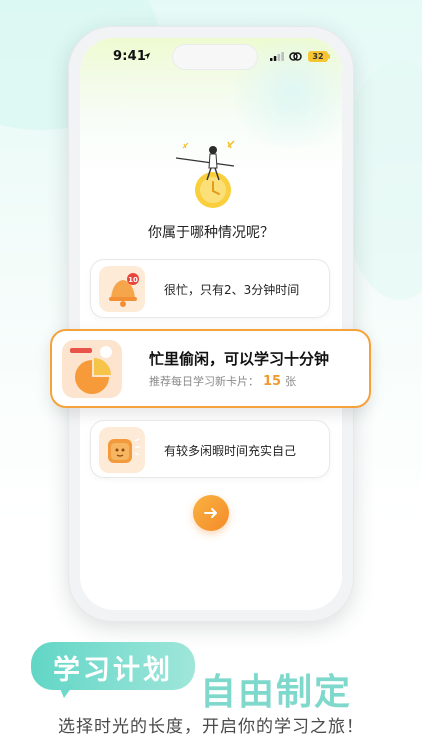 The width and height of the screenshot is (422, 750). I want to click on status-time: 9:41, so click(130, 56).